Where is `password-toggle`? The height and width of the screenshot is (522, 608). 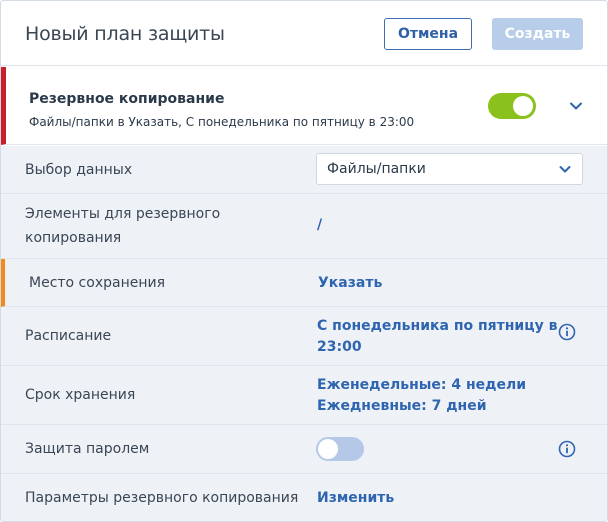
password-toggle is located at coordinates (340, 449).